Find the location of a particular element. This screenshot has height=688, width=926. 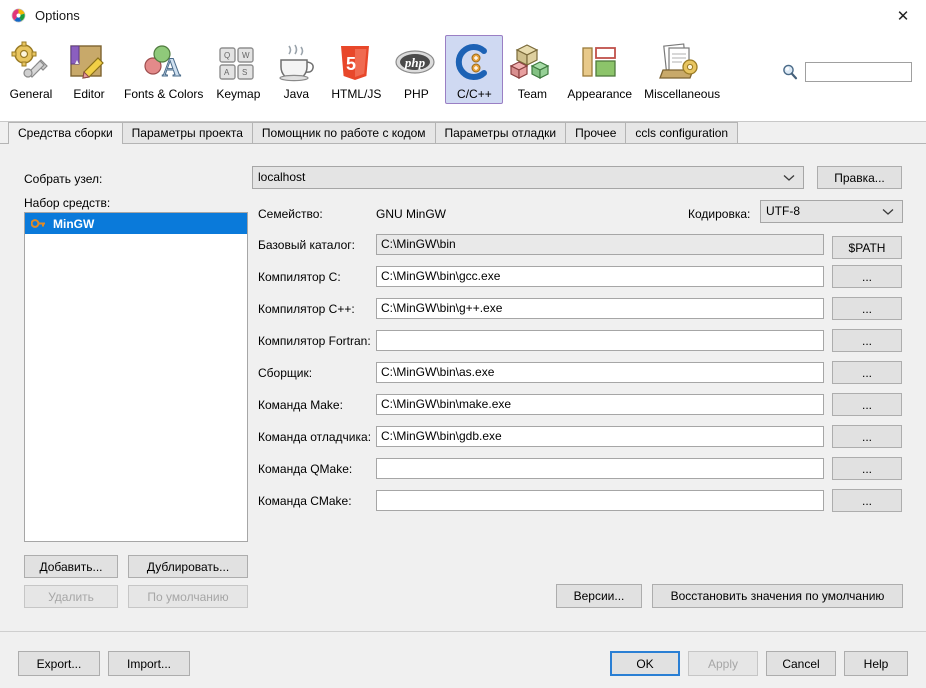

path-button: $PATH is located at coordinates (867, 247).